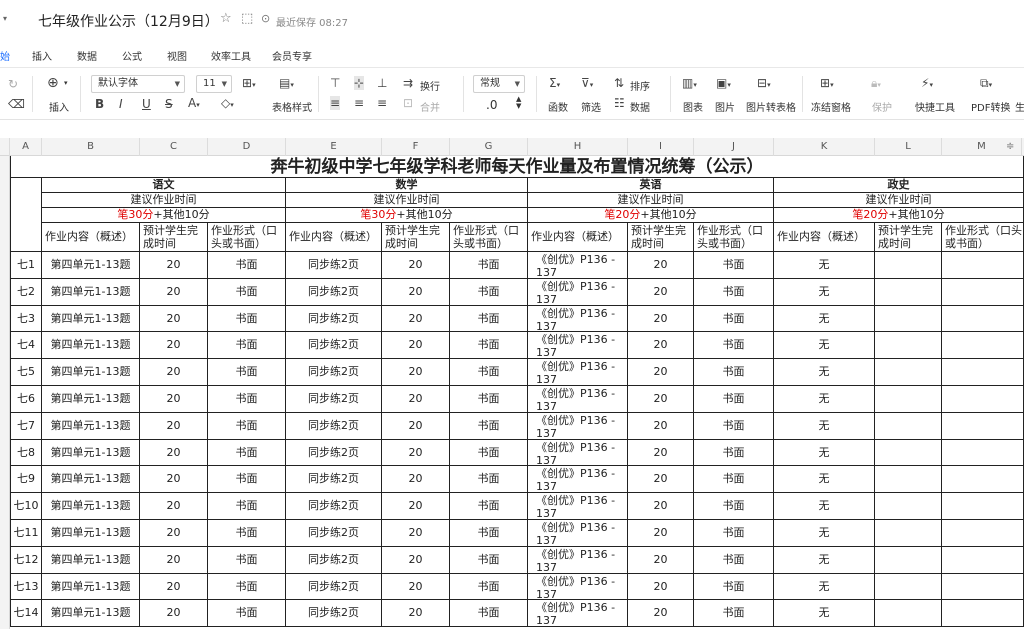 The height and width of the screenshot is (629, 1024). I want to click on lock-icon: 🔒︎▾, so click(876, 84).